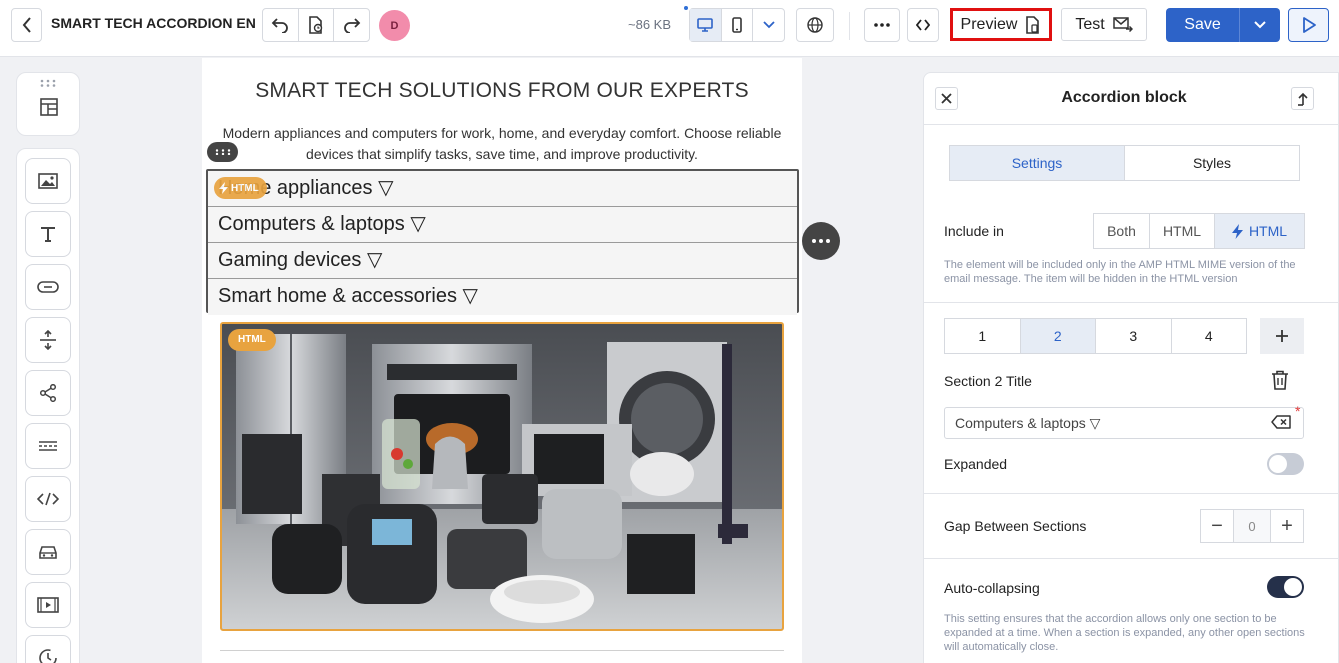 This screenshot has height=663, width=1339. Describe the element at coordinates (252, 340) in the screenshot. I see `html-badge: HTML` at that location.